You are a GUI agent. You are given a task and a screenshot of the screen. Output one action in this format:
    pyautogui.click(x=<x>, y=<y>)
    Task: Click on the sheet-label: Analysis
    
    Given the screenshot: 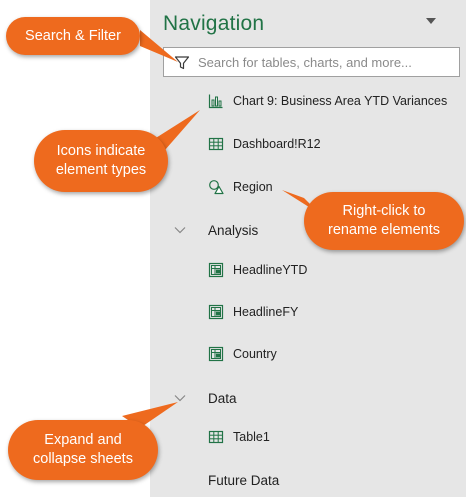 What is the action you would take?
    pyautogui.click(x=233, y=230)
    